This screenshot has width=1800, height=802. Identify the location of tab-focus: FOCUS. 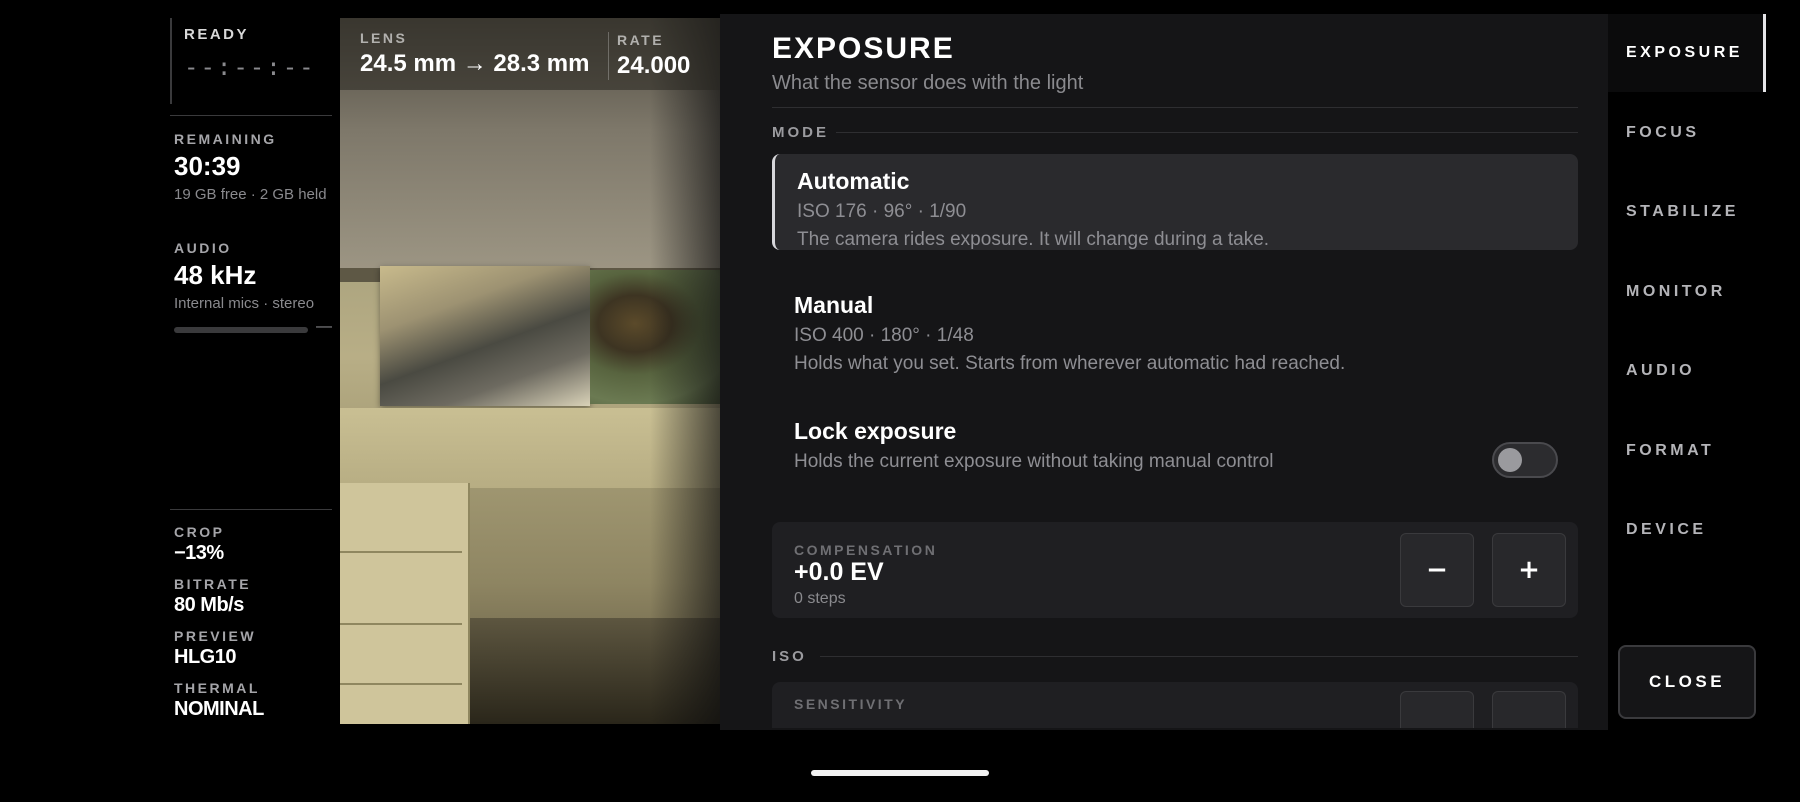
(1687, 133).